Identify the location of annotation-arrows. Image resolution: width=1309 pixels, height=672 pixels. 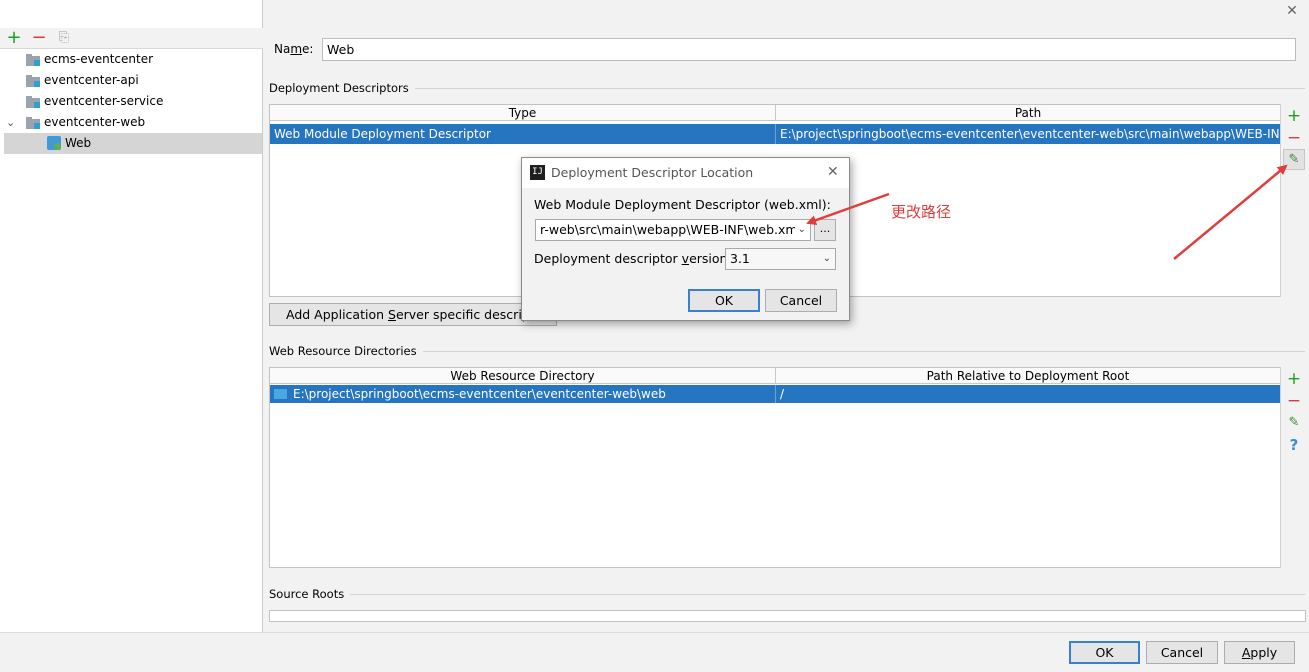
(1047, 212).